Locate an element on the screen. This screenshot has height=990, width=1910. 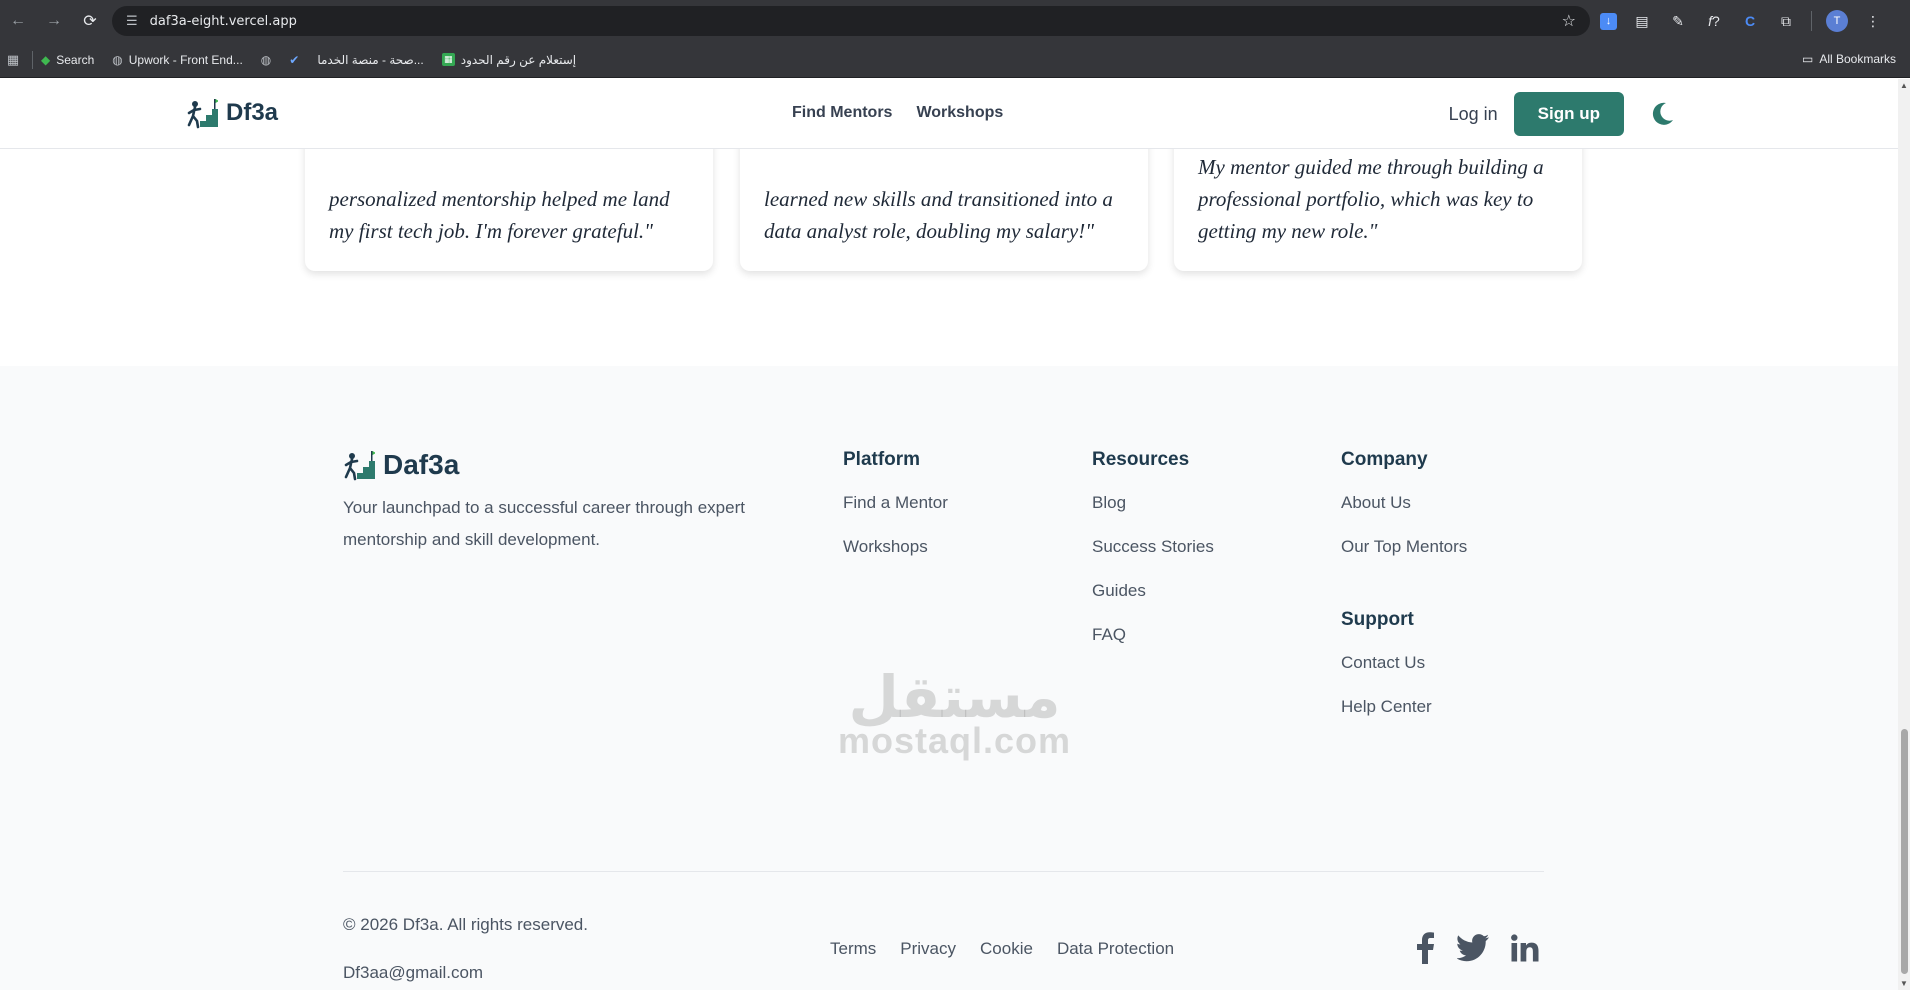
back-arrow-icon: ← is located at coordinates (18, 21).